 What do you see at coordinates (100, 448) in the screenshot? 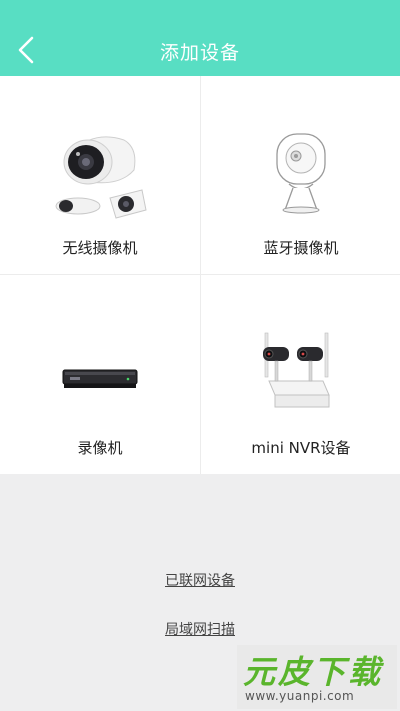
I see `device-label: 录像机` at bounding box center [100, 448].